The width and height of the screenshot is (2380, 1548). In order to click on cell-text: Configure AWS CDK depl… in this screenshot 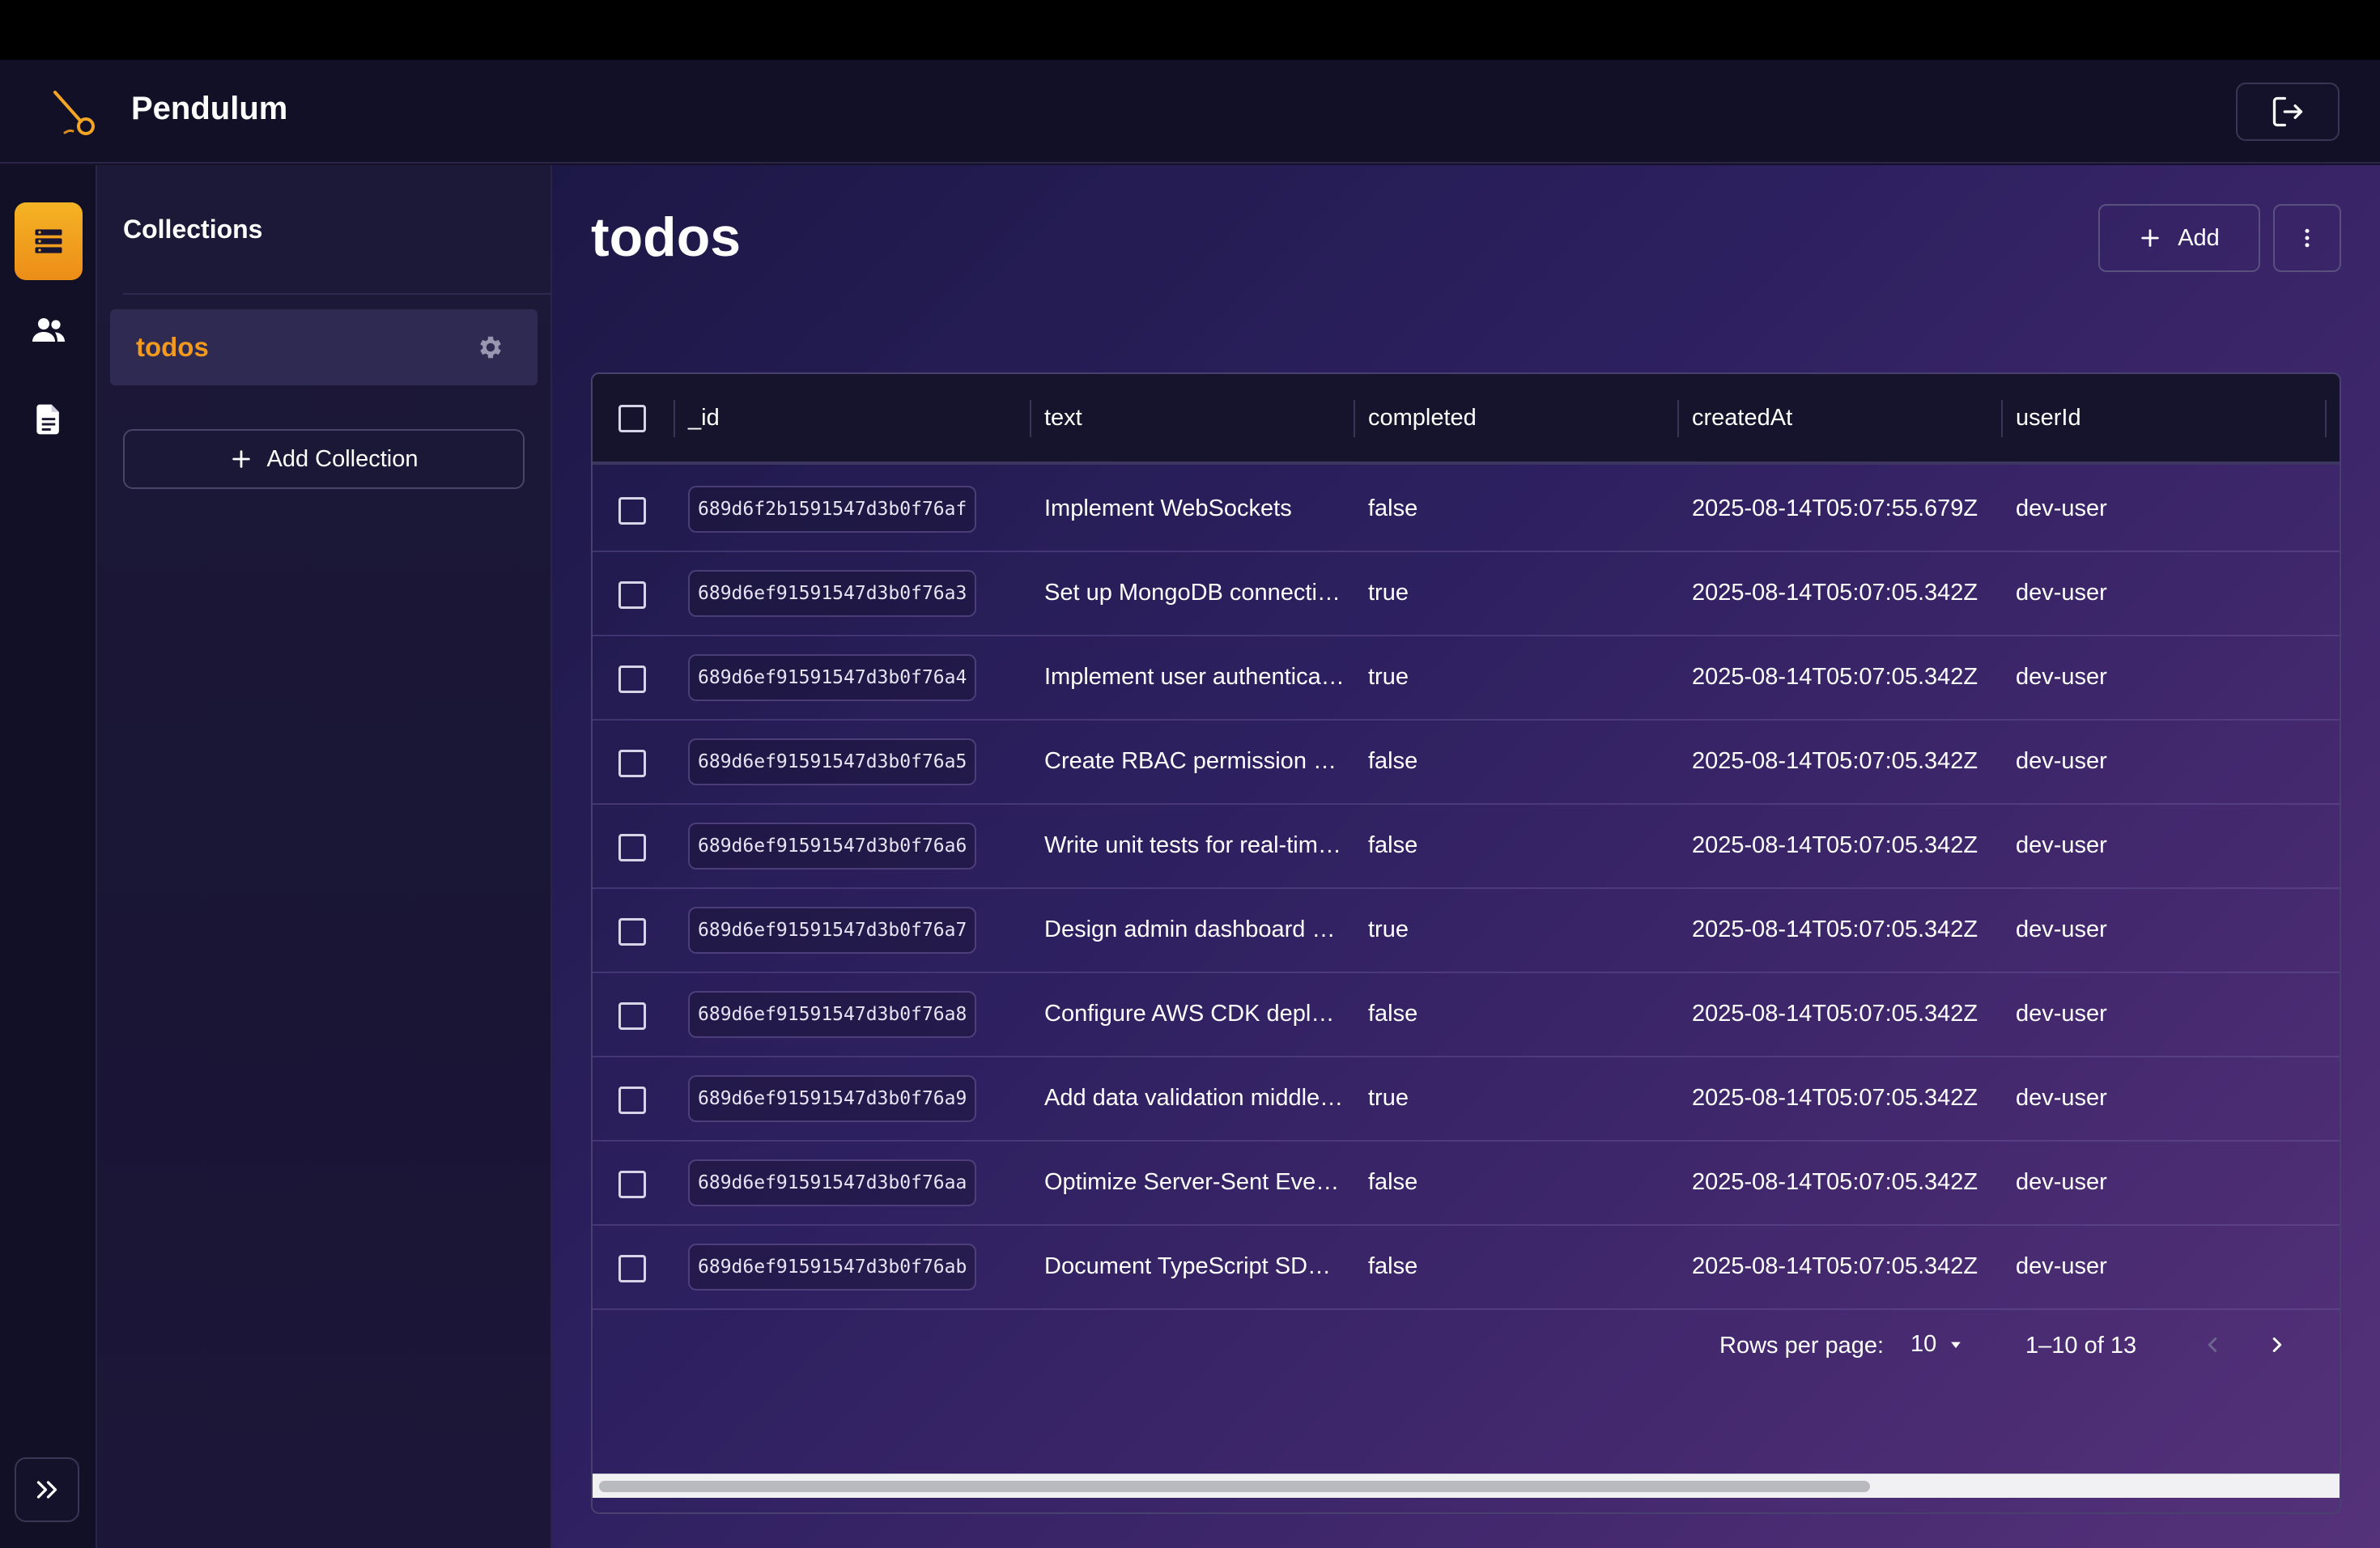, I will do `click(1189, 1014)`.